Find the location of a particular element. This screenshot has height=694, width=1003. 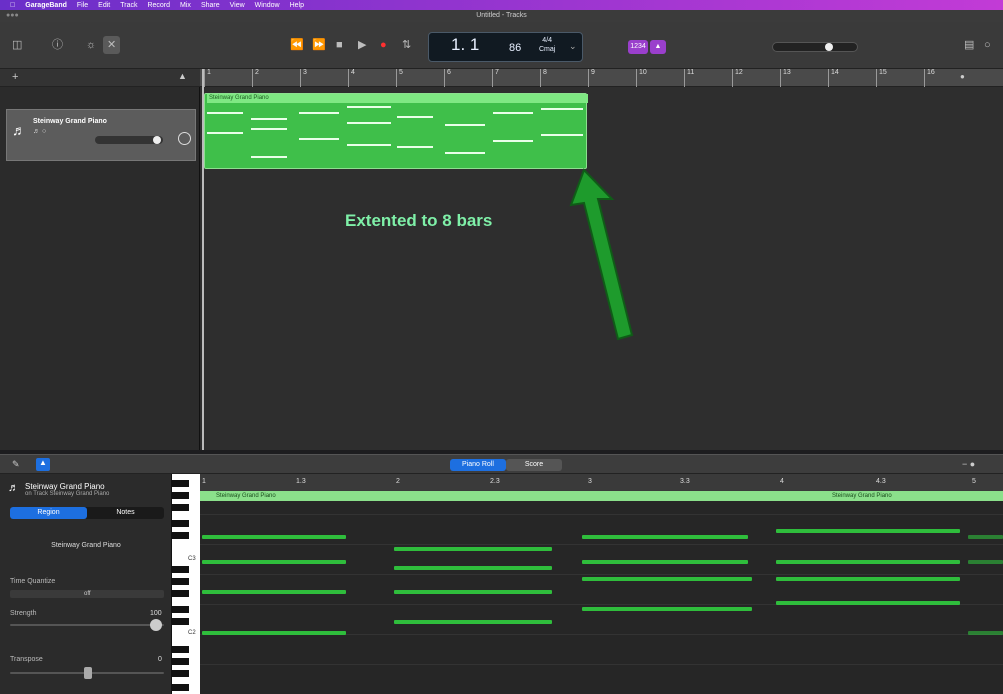

transpose-knob is located at coordinates (88, 673).